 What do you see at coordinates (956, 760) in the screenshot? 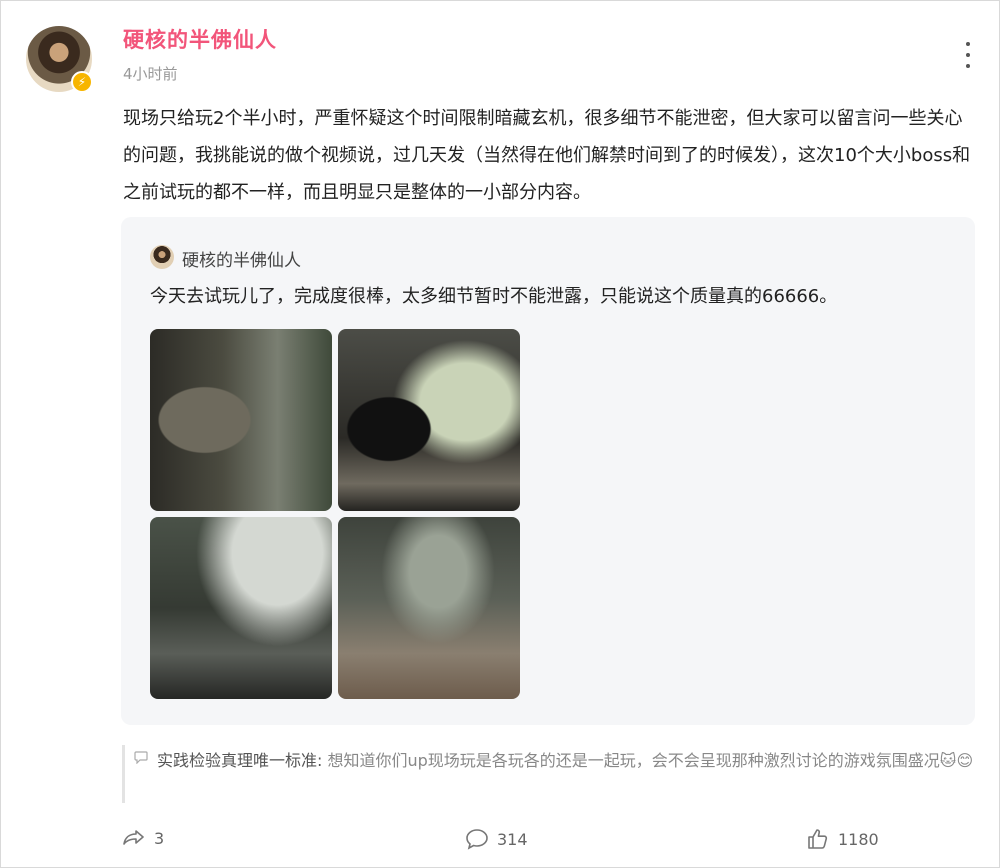
I see `comment-emoji: 🐱😊` at bounding box center [956, 760].